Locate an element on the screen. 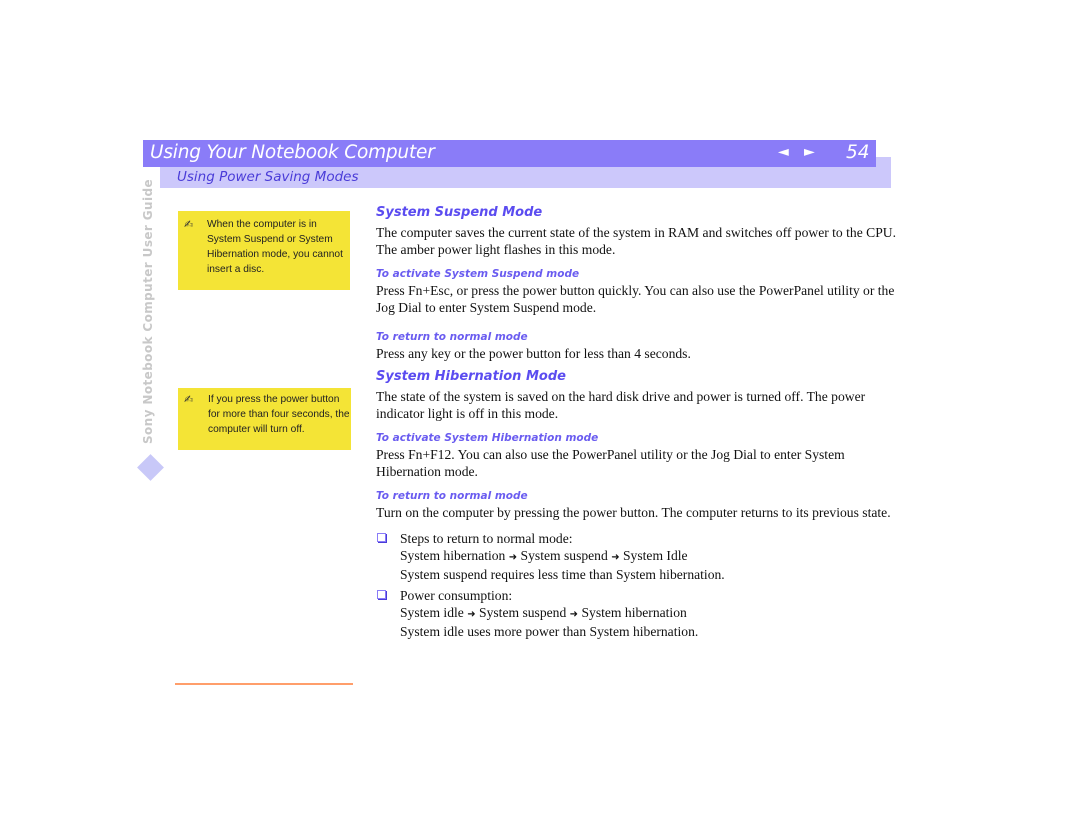 This screenshot has width=1080, height=834. footer-rule is located at coordinates (264, 684).